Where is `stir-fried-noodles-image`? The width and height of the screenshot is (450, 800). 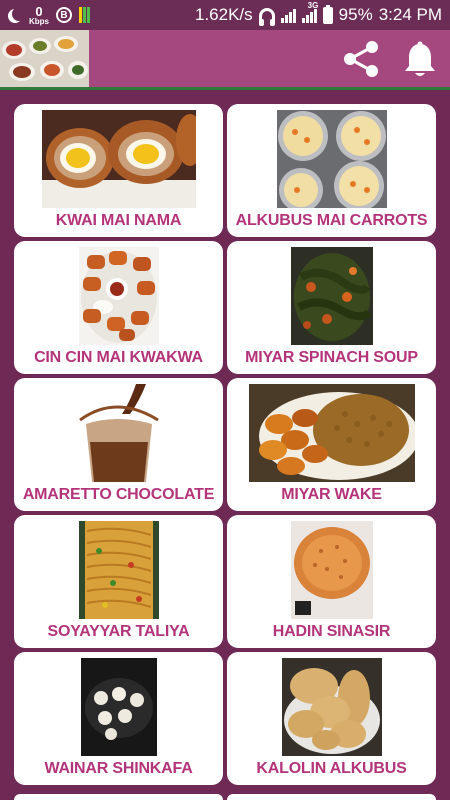
stir-fried-noodles-image is located at coordinates (118, 570).